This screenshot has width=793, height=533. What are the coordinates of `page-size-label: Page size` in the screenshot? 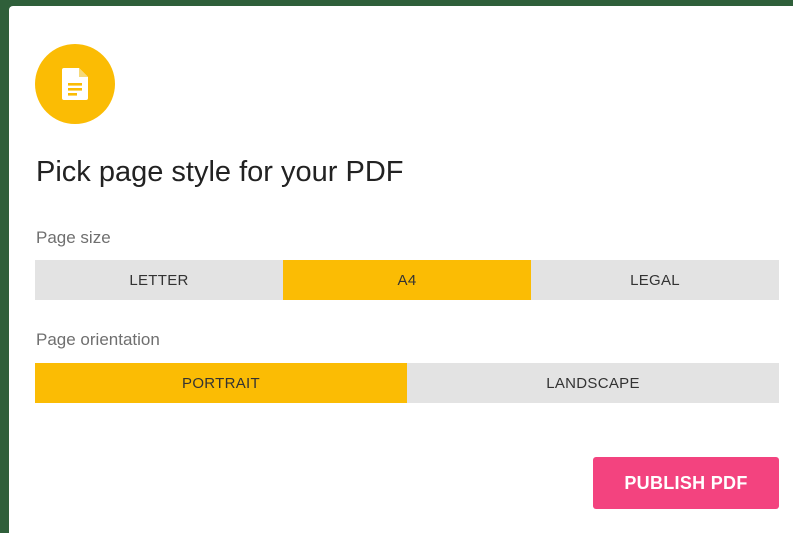 It's located at (73, 237).